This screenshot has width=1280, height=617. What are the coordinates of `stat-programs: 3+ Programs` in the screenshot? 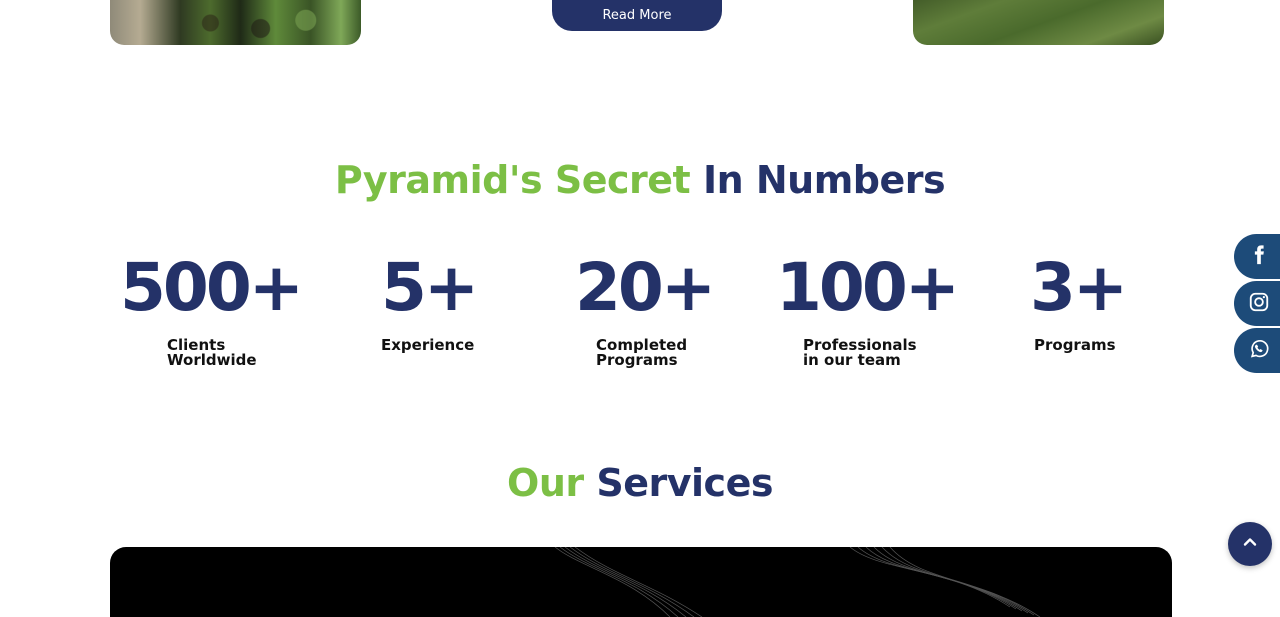 It's located at (1079, 301).